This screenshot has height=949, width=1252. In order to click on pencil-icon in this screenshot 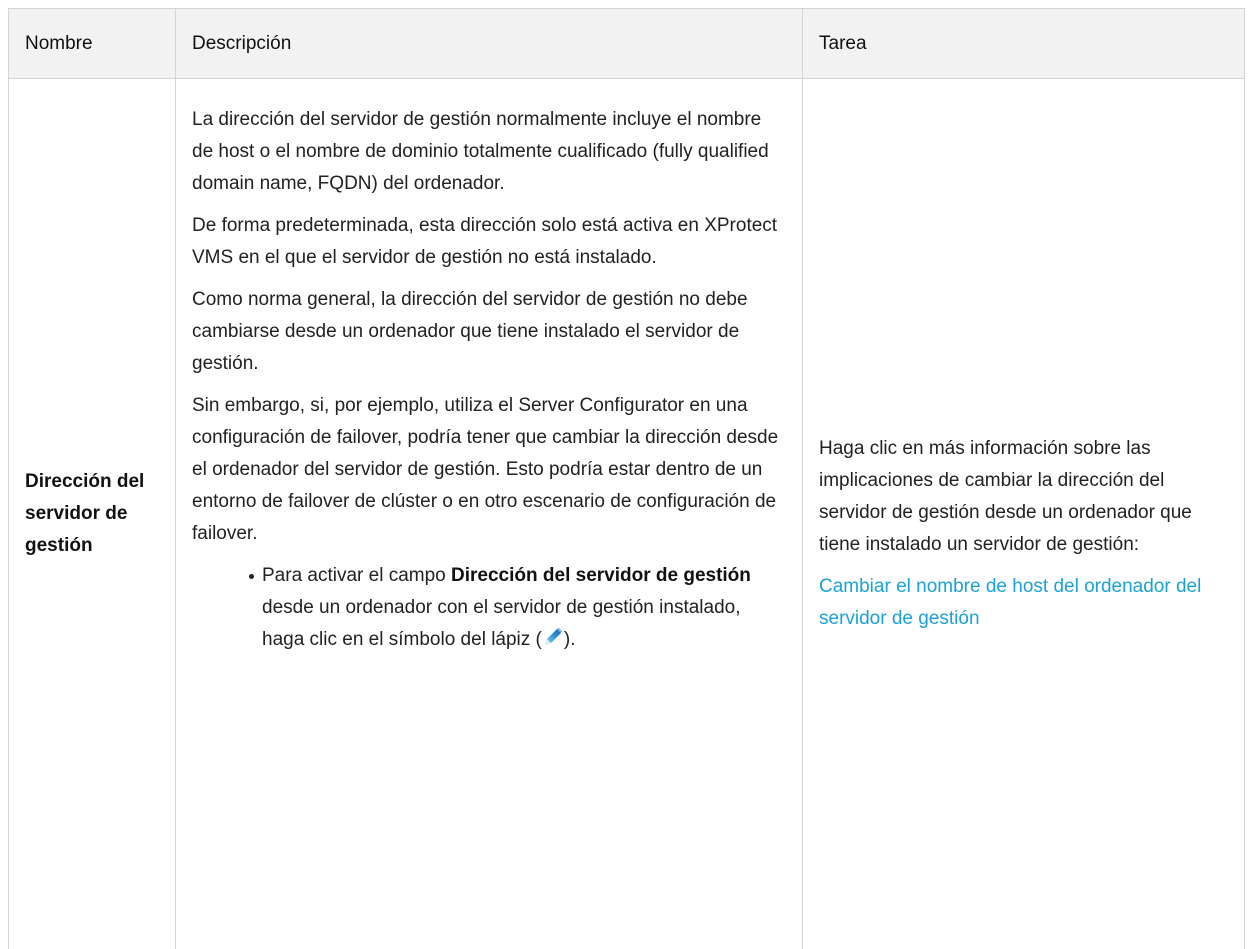, I will do `click(553, 637)`.